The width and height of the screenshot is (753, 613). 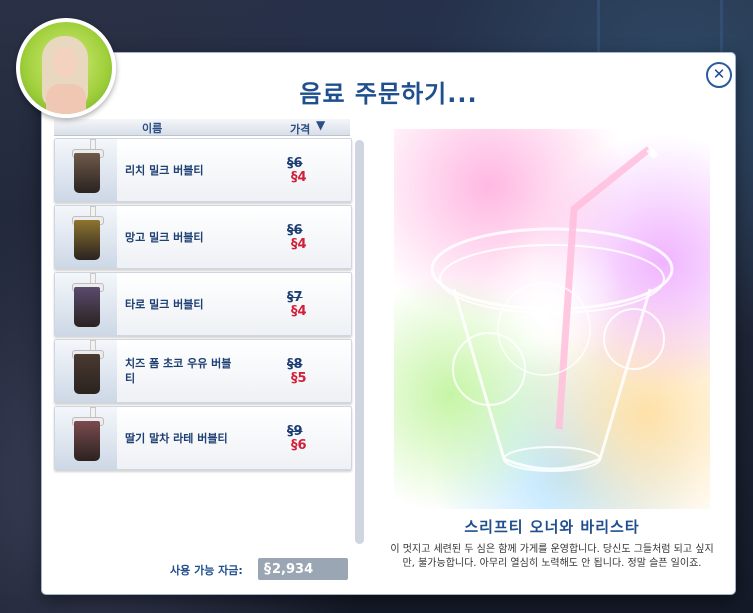 I want to click on funds-amount: 2,934, so click(x=293, y=569).